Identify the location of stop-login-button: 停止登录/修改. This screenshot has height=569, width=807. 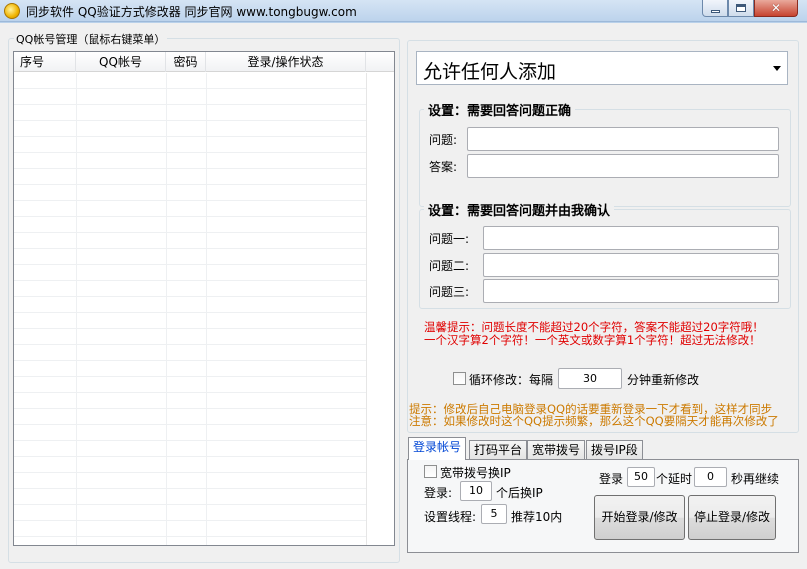
(732, 517).